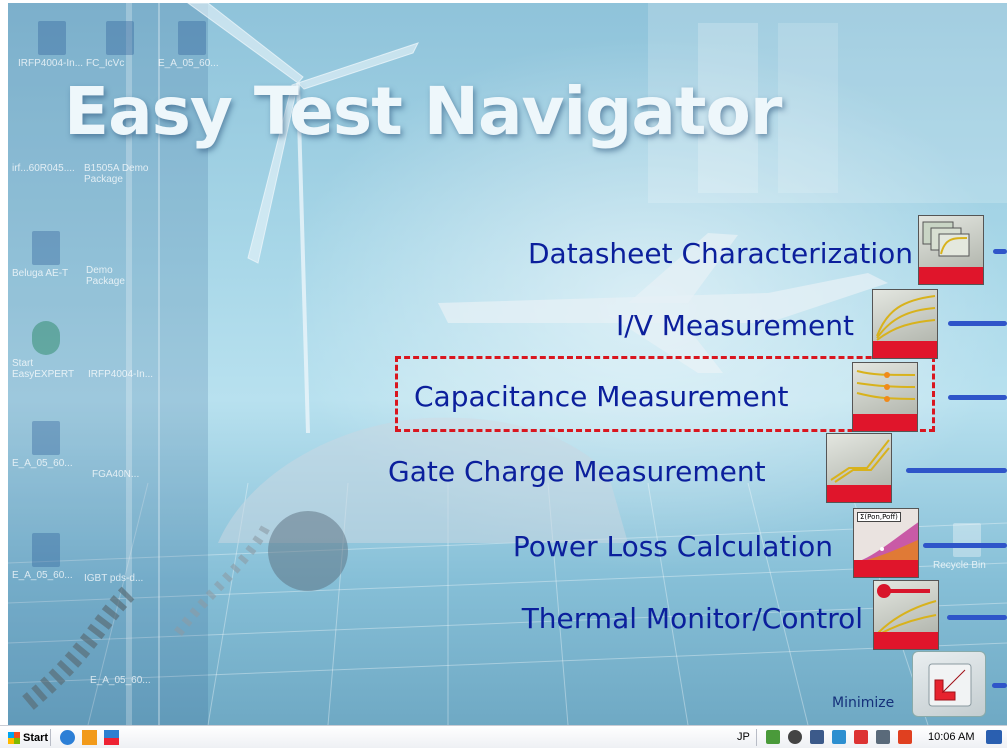  What do you see at coordinates (879, 517) in the screenshot?
I see `power-loss-formula-label: Σ(Pon,Poff)` at bounding box center [879, 517].